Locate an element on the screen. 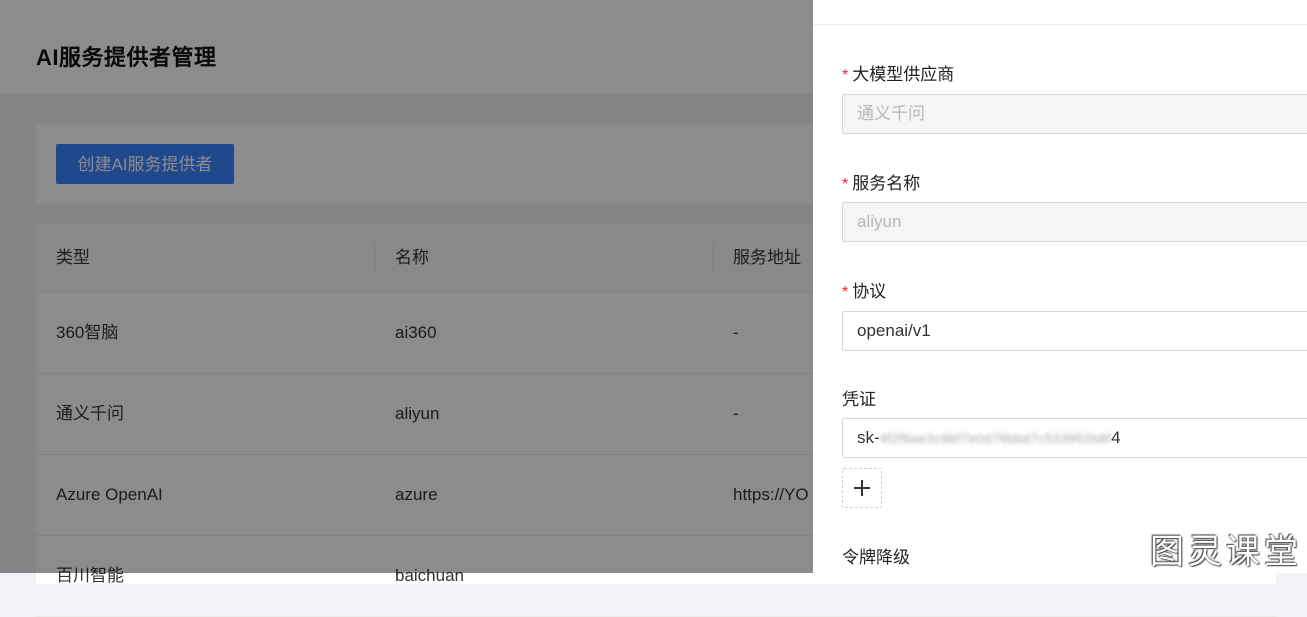 This screenshot has width=1307, height=617. token-downgrade-label: 令牌降级 is located at coordinates (876, 555).